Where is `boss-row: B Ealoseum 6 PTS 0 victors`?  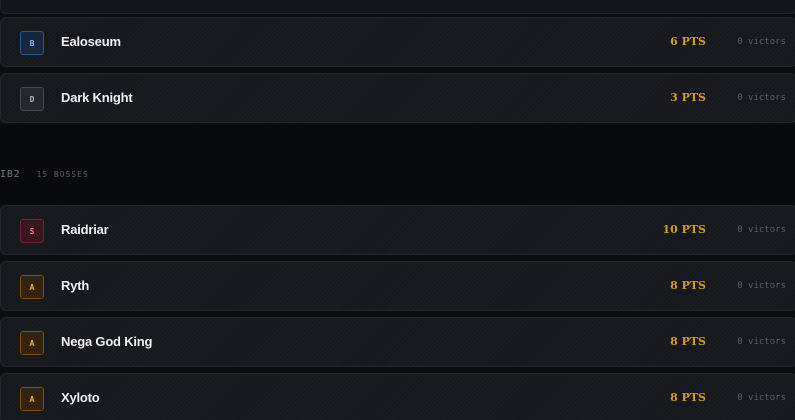
boss-row: B Ealoseum 6 PTS 0 victors is located at coordinates (397, 42).